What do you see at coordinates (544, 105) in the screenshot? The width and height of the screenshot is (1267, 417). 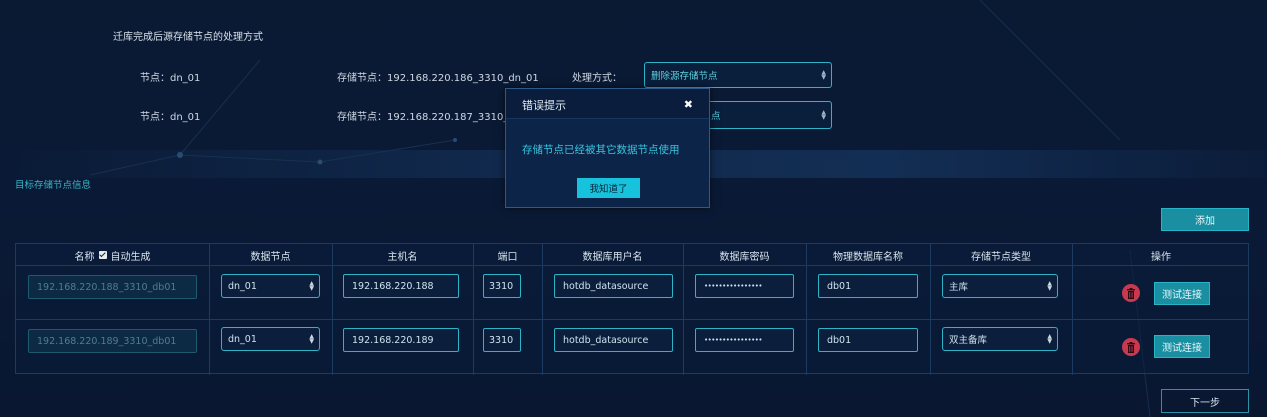 I see `dialog-title: 错误提示` at bounding box center [544, 105].